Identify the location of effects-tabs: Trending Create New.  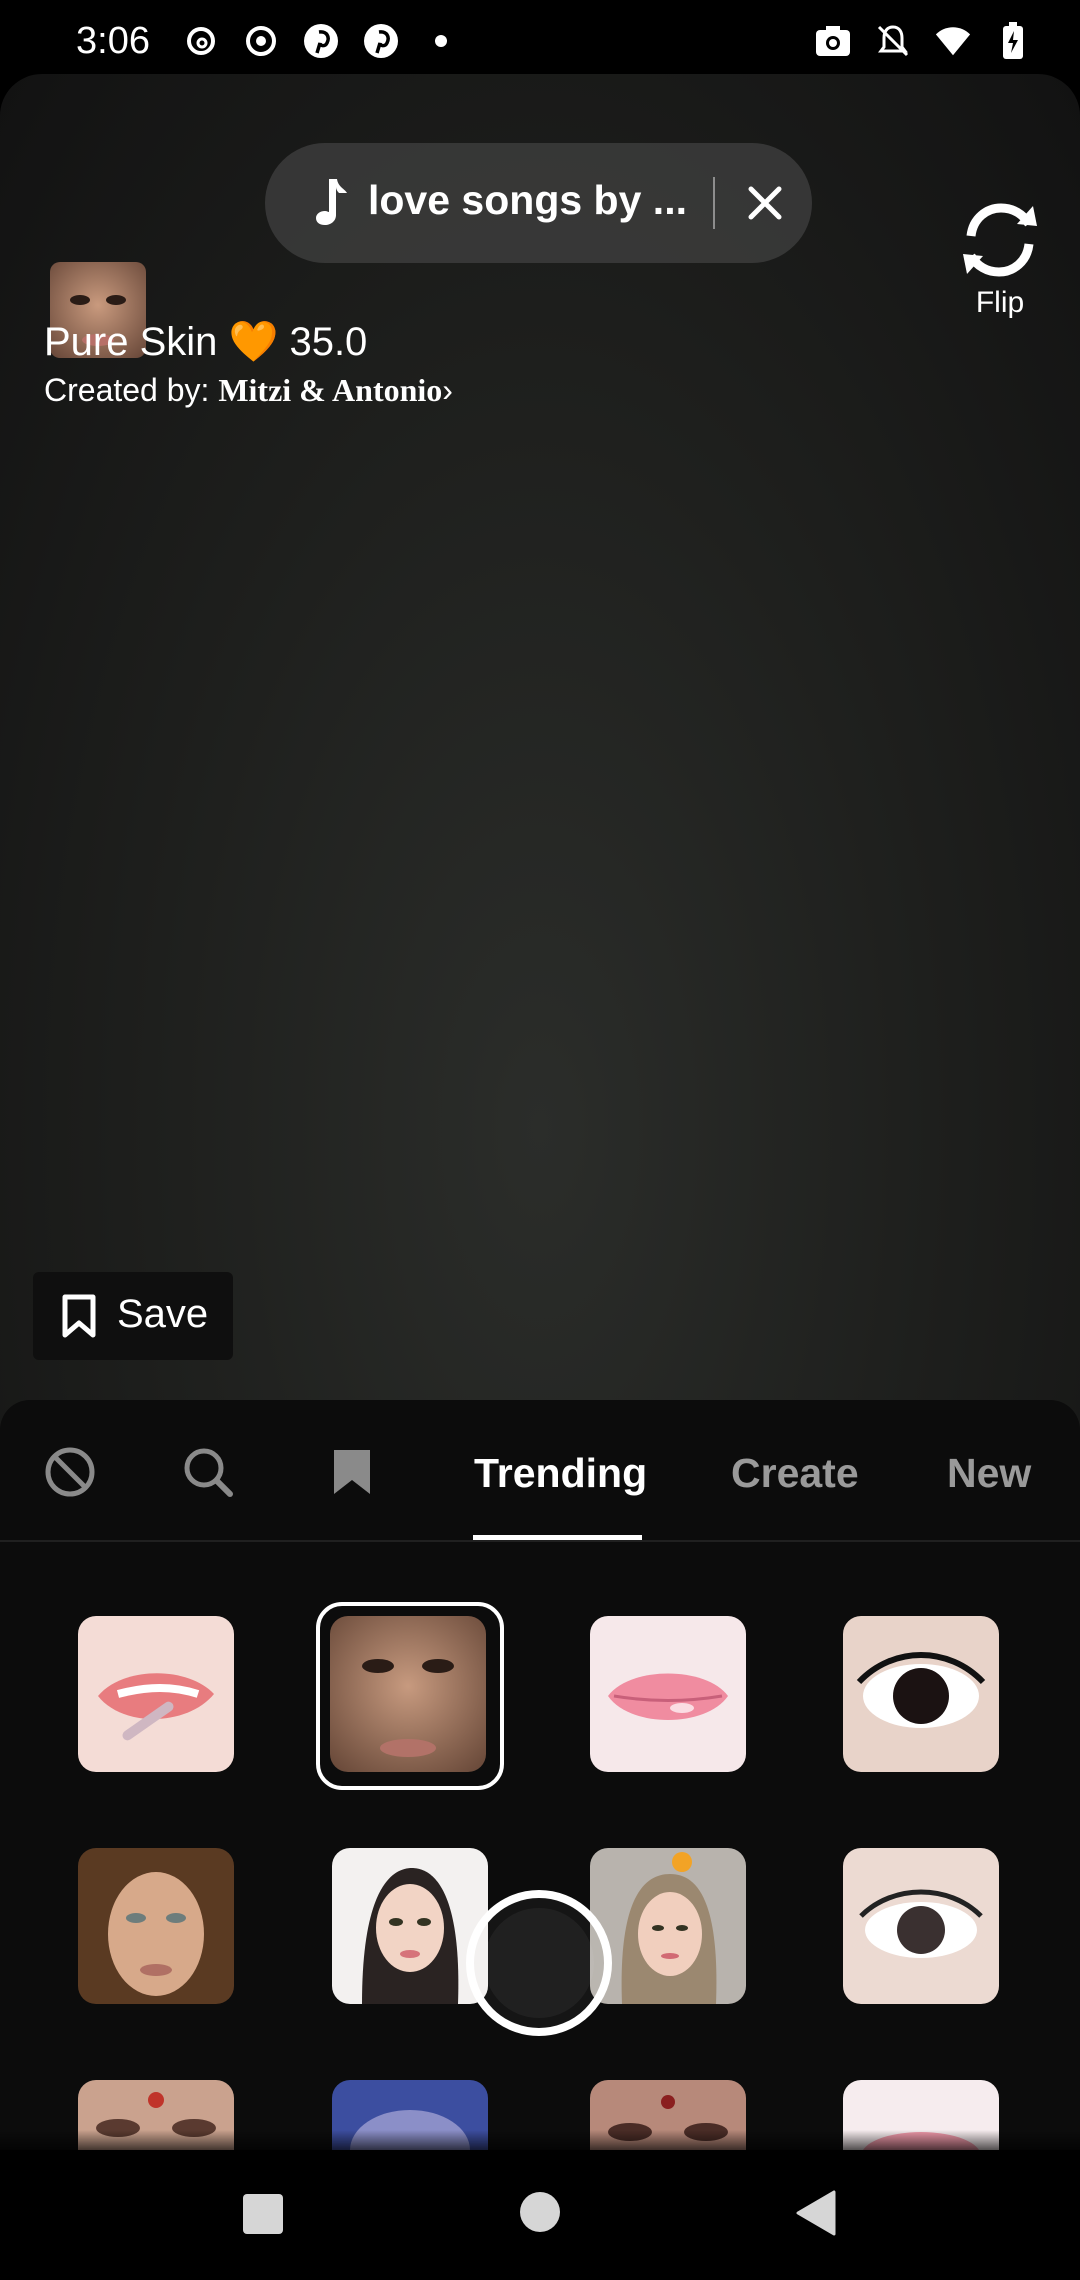
(540, 1471).